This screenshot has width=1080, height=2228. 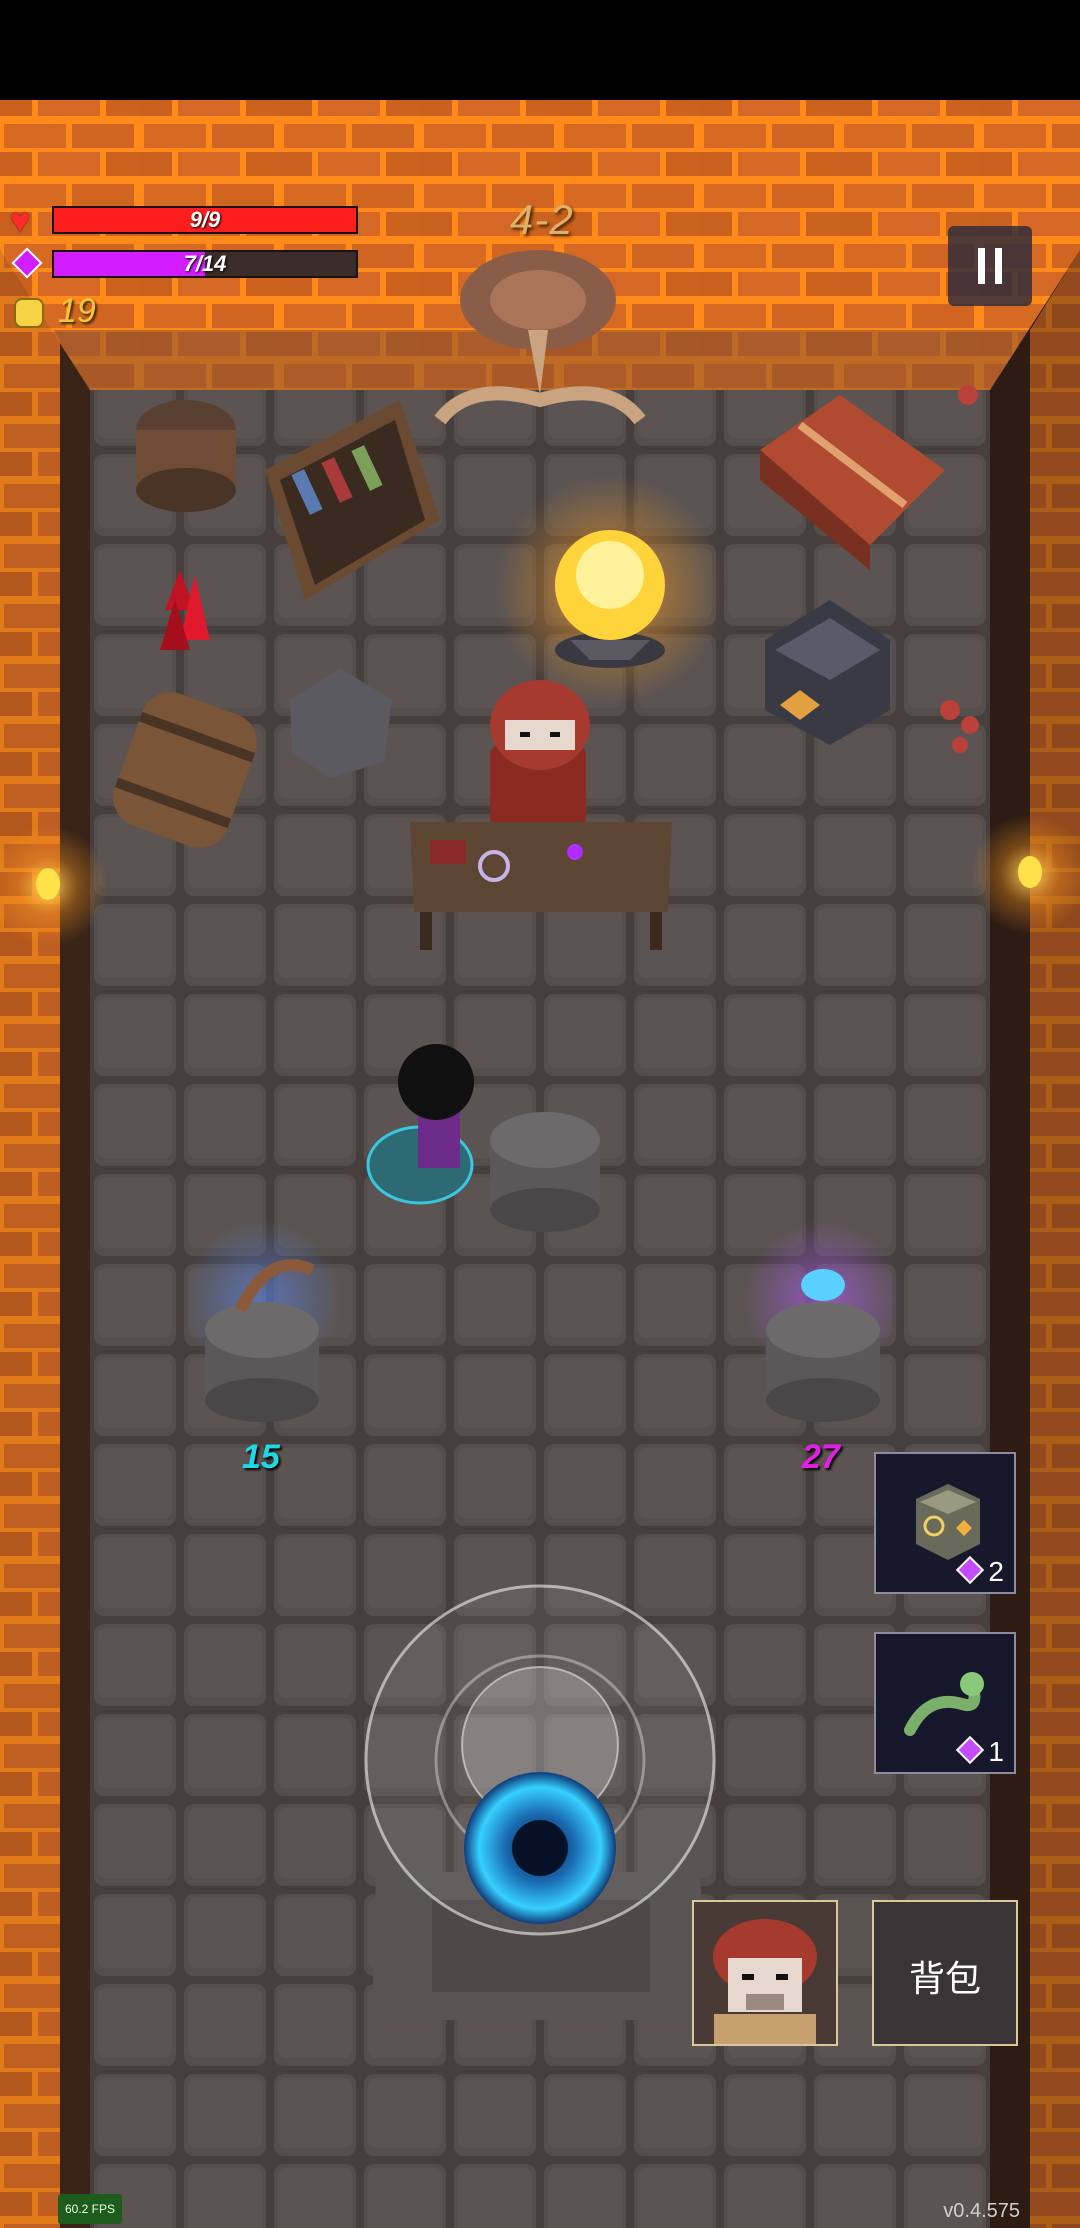 I want to click on gold-count: 19, so click(x=77, y=311).